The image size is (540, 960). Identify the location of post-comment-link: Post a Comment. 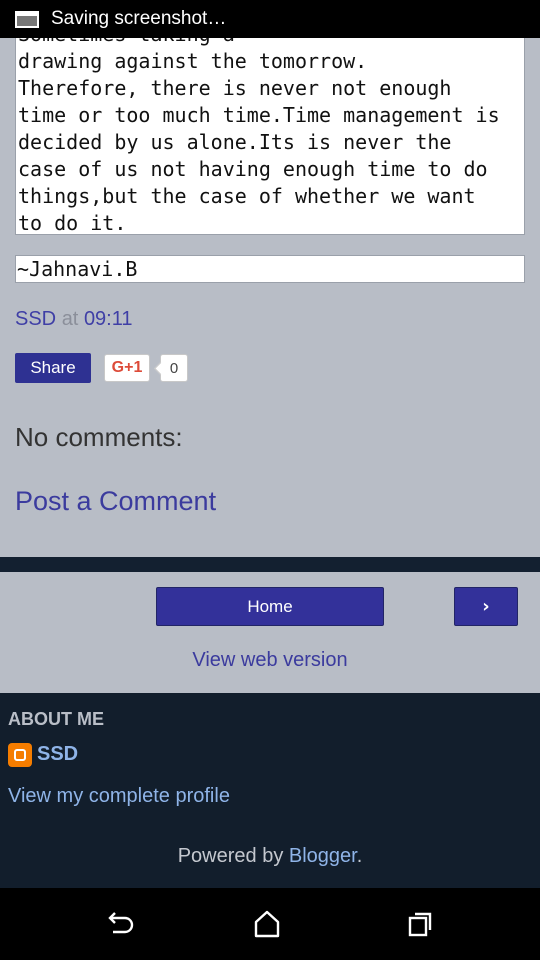
(115, 501).